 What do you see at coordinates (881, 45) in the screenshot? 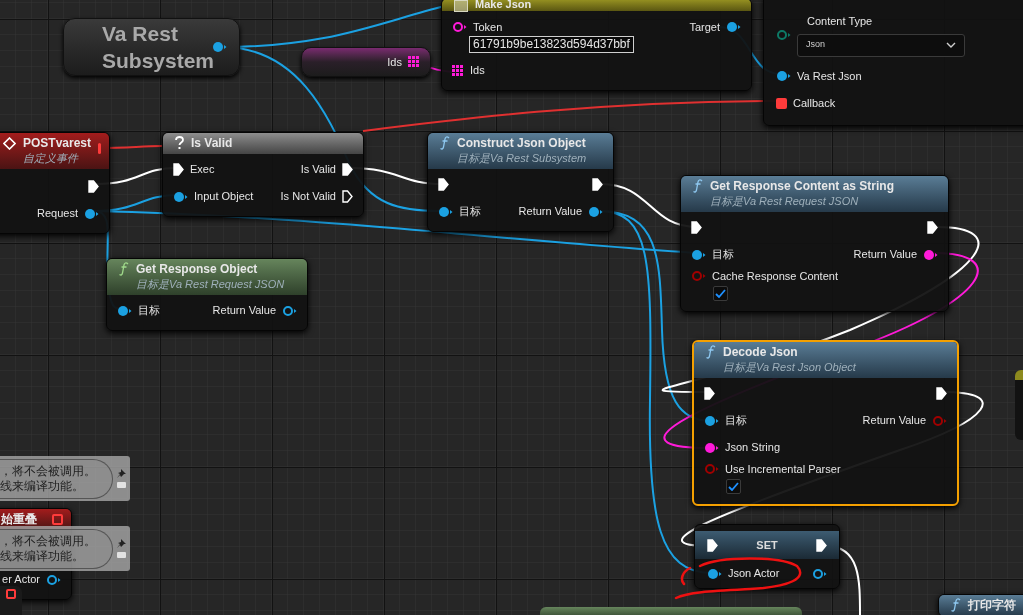
I see `dropdown: Json` at bounding box center [881, 45].